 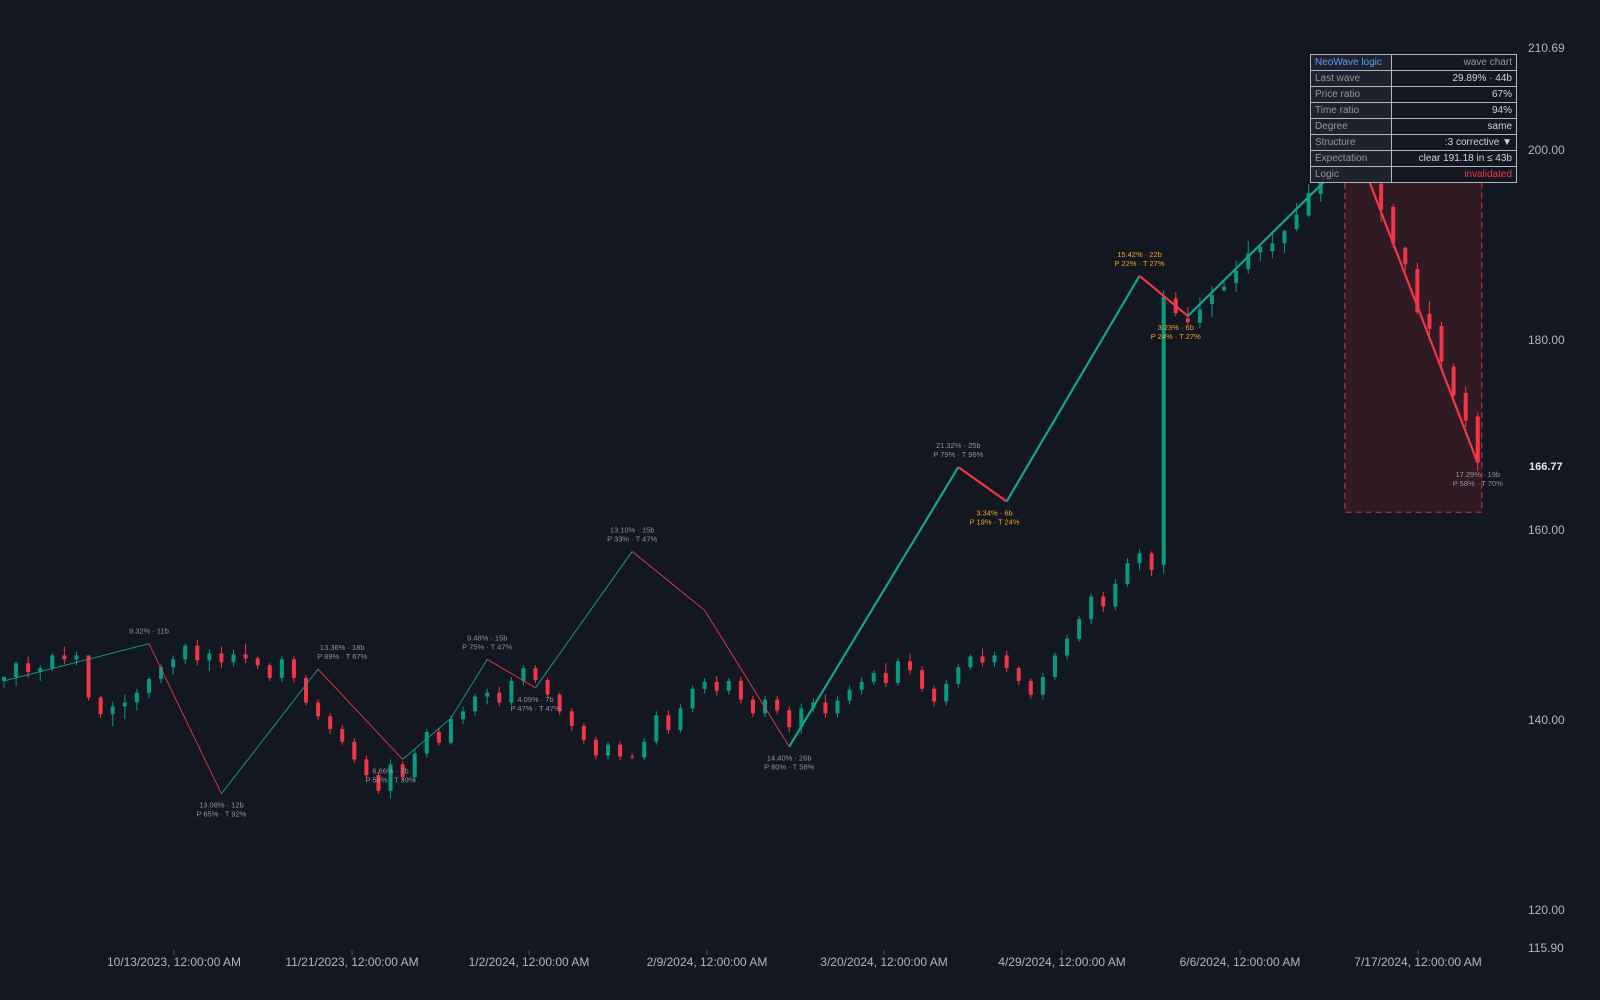 I want to click on info-key: Price ratio, so click(x=1351, y=94).